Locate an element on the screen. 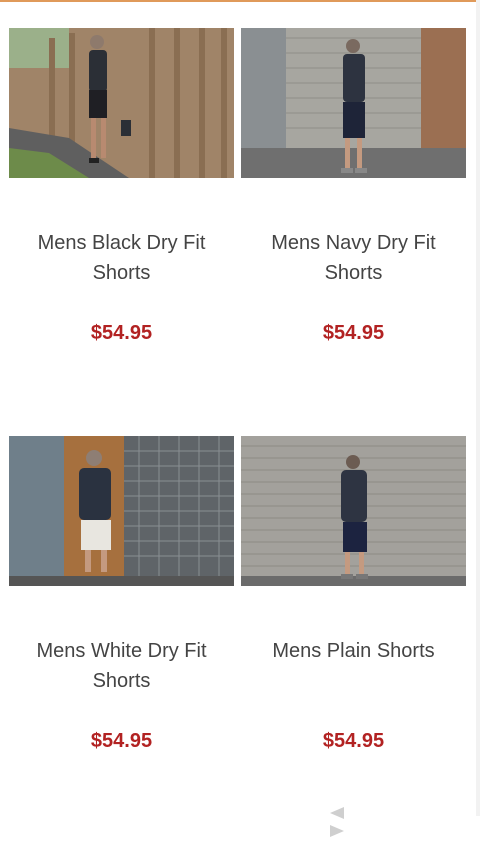  man-plain-shorts-roller-door-photo is located at coordinates (353, 511).